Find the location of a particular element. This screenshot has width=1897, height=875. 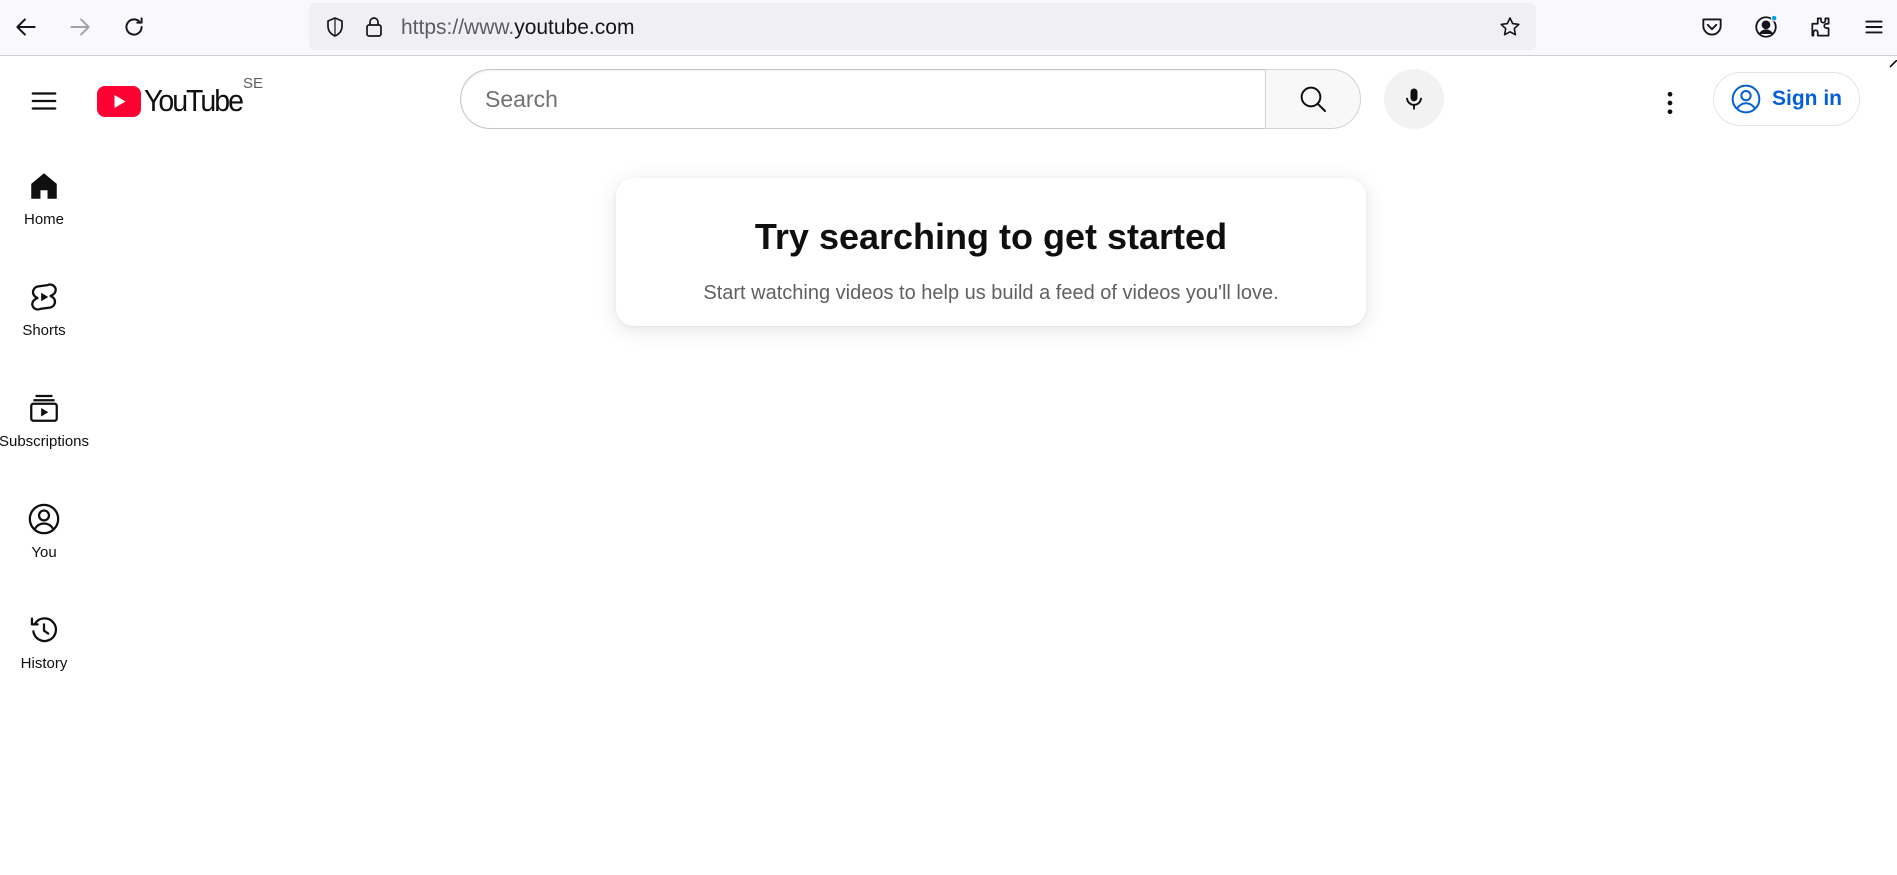

country-code: SE is located at coordinates (253, 83).